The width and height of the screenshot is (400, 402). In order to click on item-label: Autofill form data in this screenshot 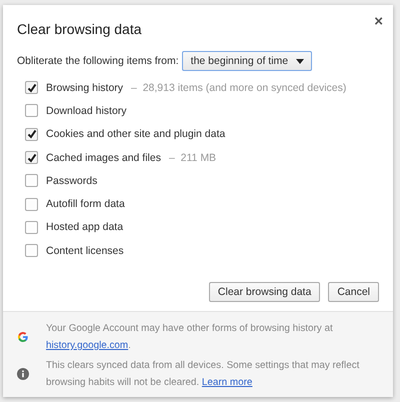, I will do `click(85, 204)`.